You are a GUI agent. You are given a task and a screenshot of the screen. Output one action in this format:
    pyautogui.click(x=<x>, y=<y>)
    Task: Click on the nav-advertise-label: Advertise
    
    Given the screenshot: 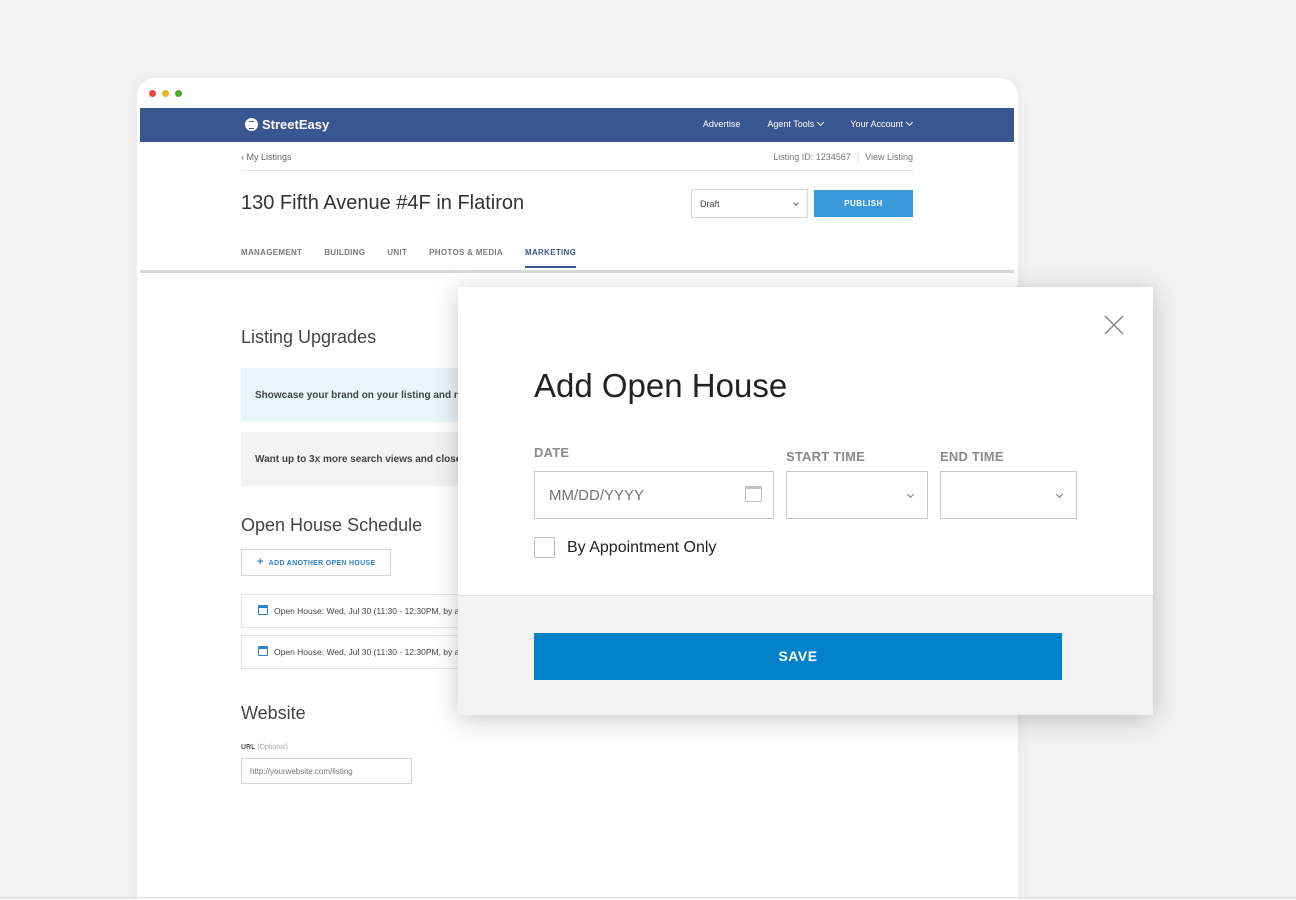 What is the action you would take?
    pyautogui.click(x=721, y=124)
    